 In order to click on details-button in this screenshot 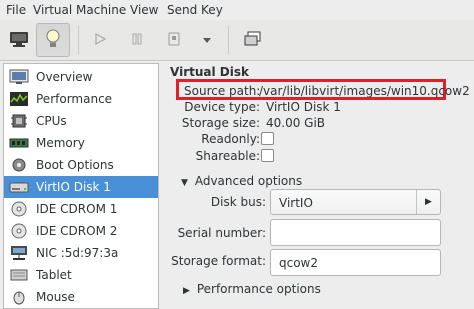, I will do `click(53, 40)`.